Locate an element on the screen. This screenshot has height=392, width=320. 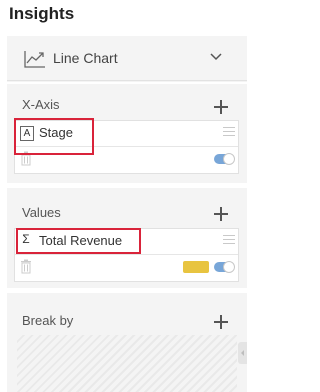
add-break-by-icon is located at coordinates (221, 322).